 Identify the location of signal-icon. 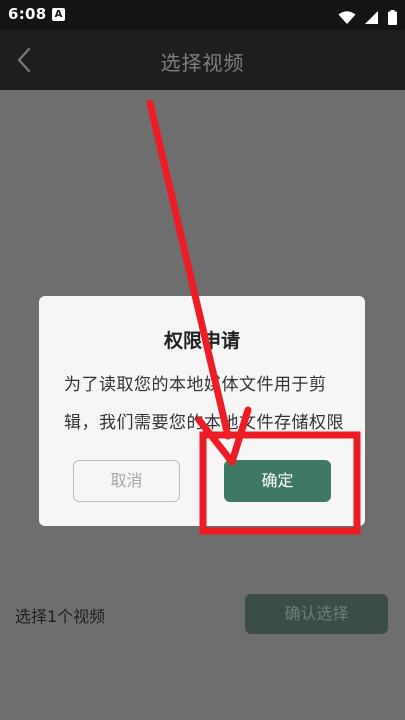
(371, 17).